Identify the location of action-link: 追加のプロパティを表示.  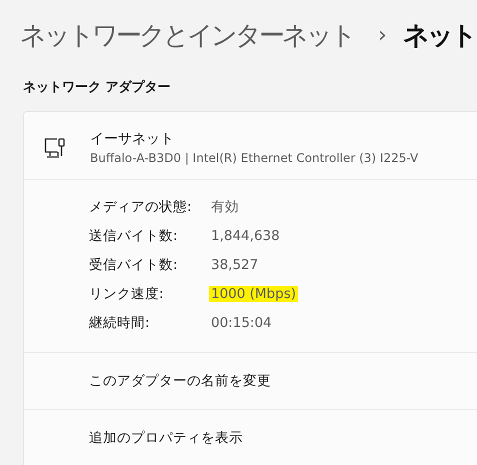
(166, 438).